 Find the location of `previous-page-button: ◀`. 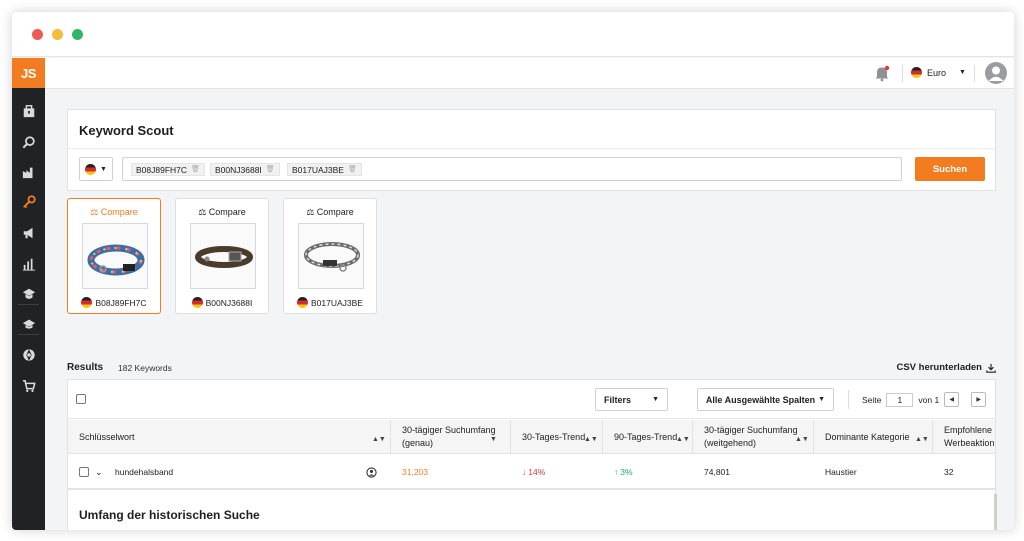

previous-page-button: ◀ is located at coordinates (952, 399).